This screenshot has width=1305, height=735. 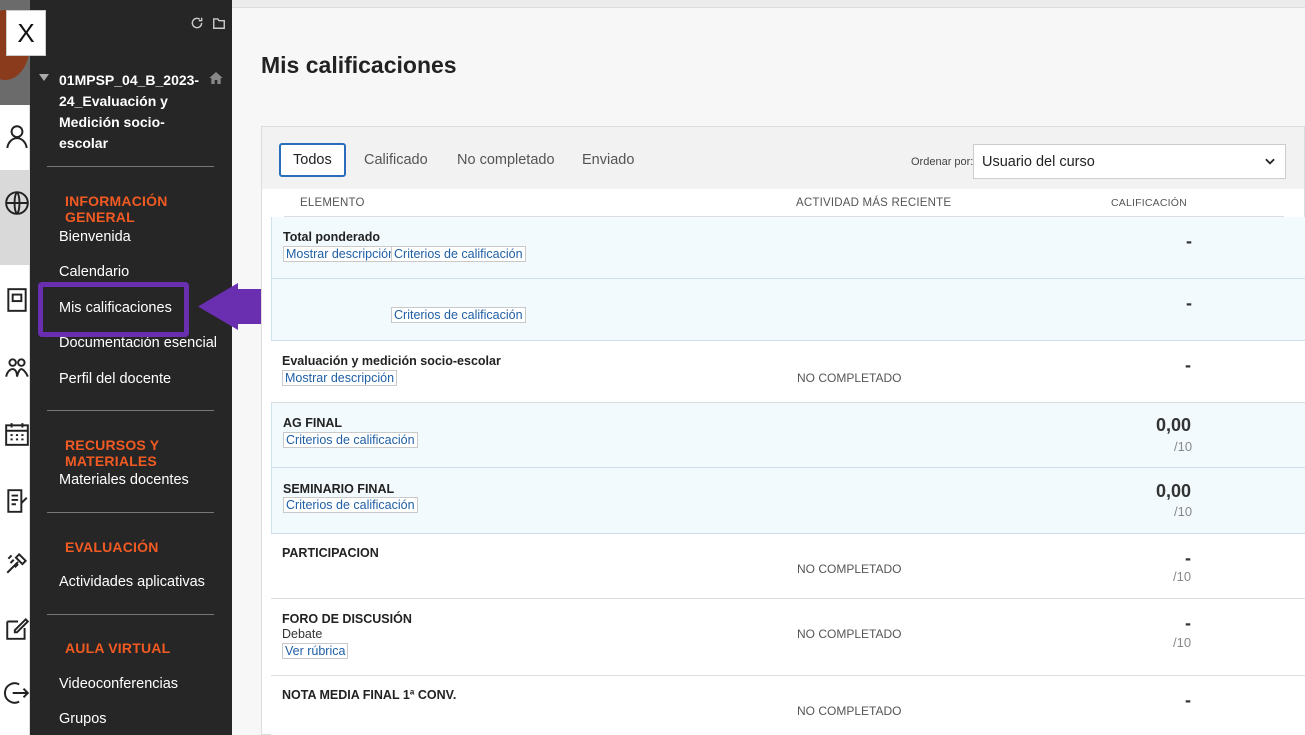 I want to click on sidebar-item-perfil-docente: Perfil del docente, so click(x=115, y=379).